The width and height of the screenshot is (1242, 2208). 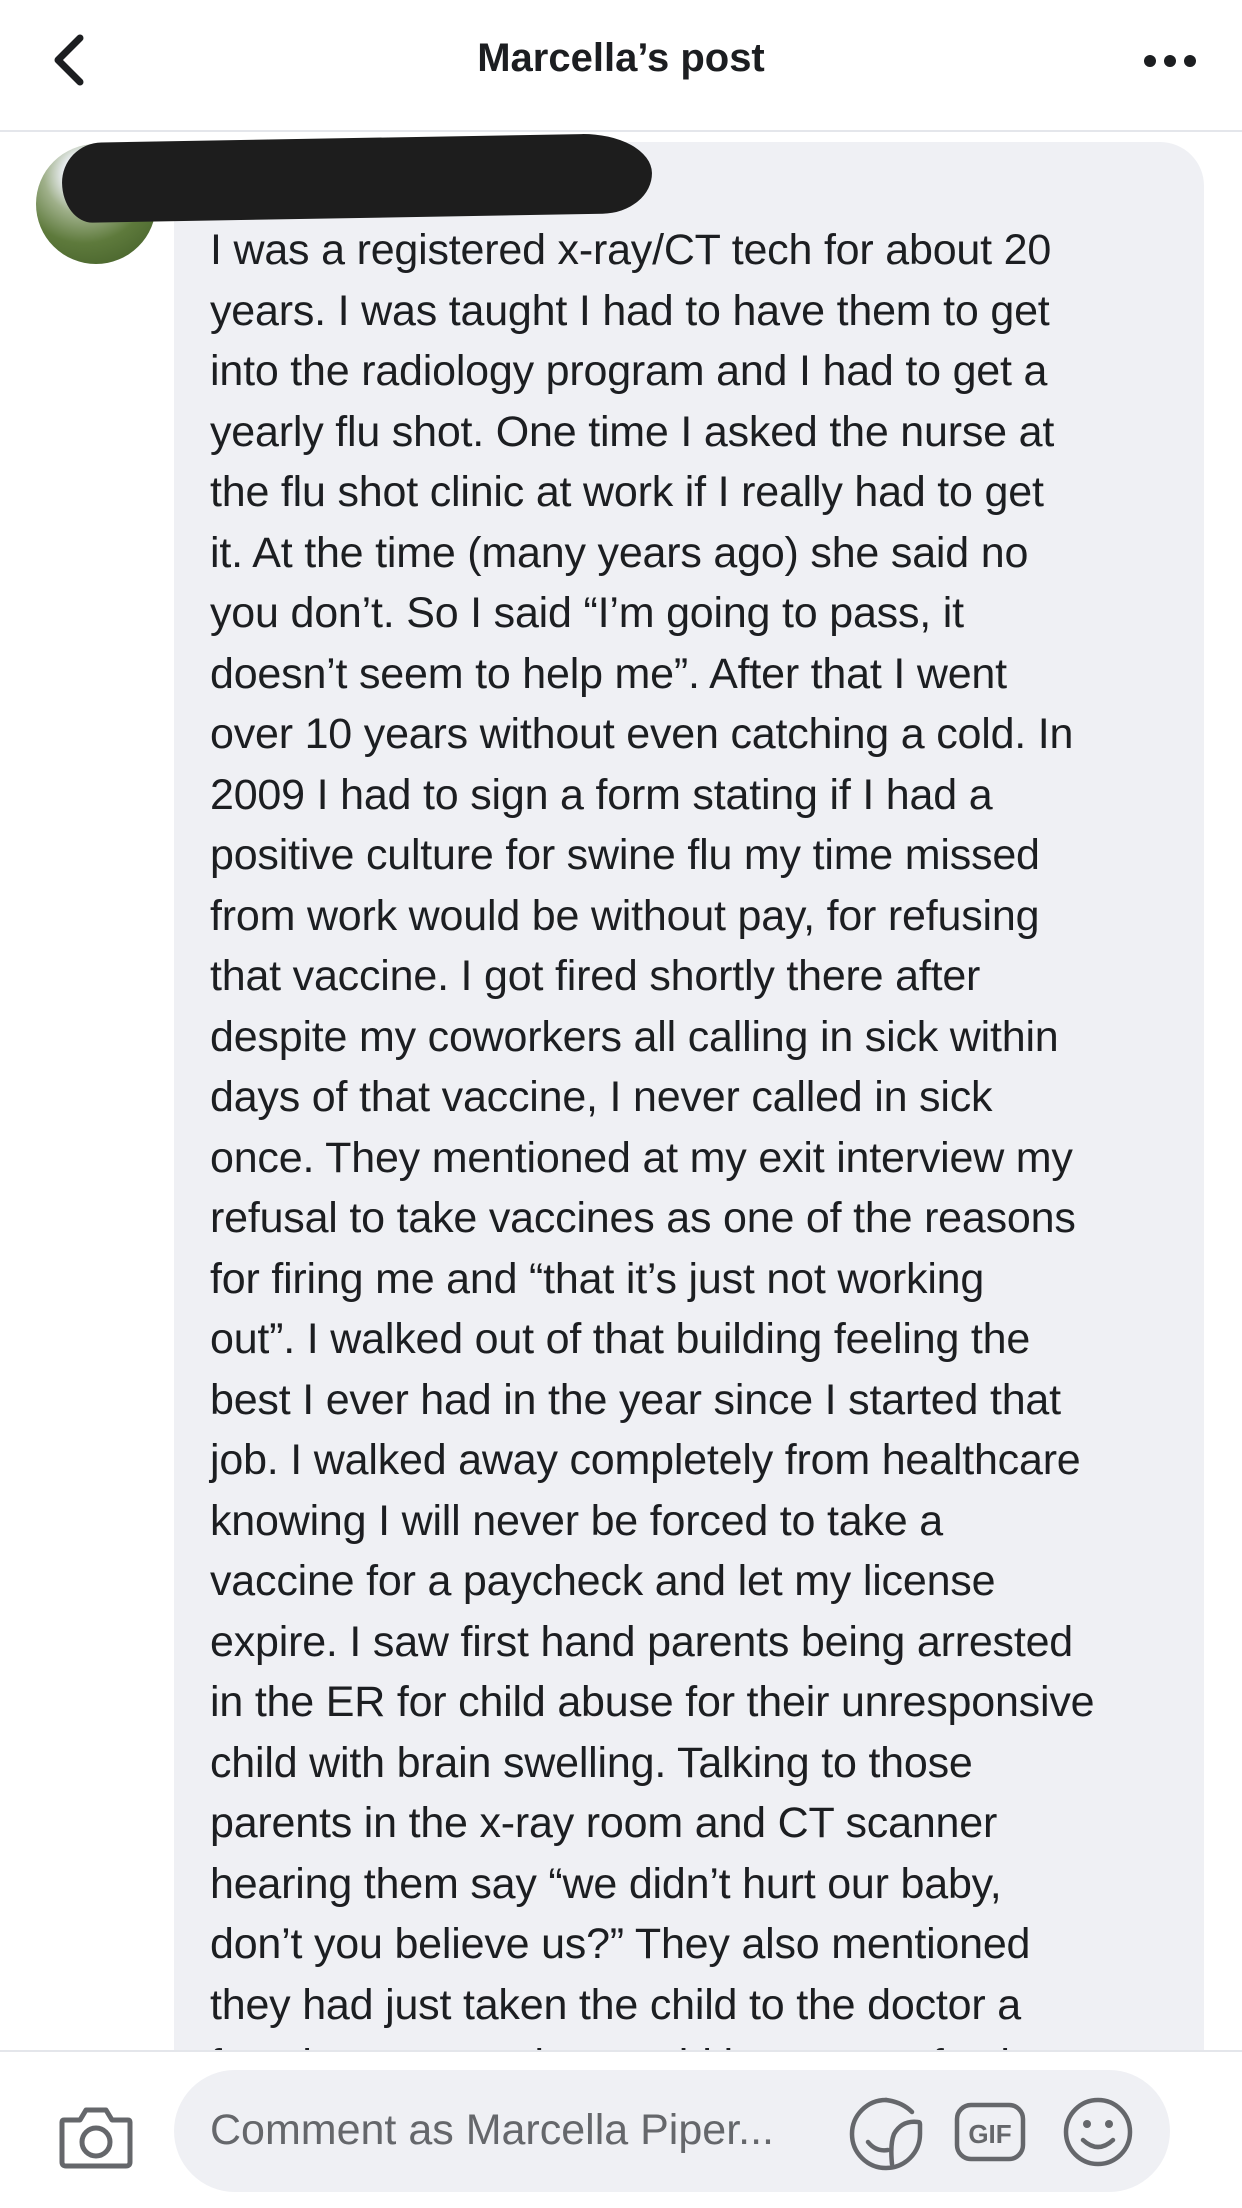 I want to click on gif-label: GIF, so click(x=989, y=2134).